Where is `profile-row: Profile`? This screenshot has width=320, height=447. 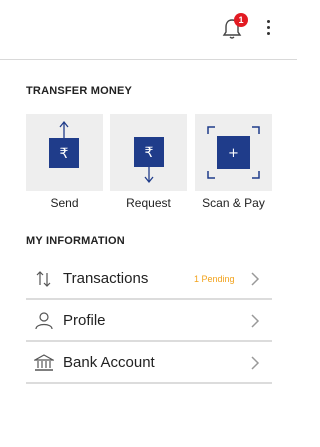 profile-row: Profile is located at coordinates (149, 321).